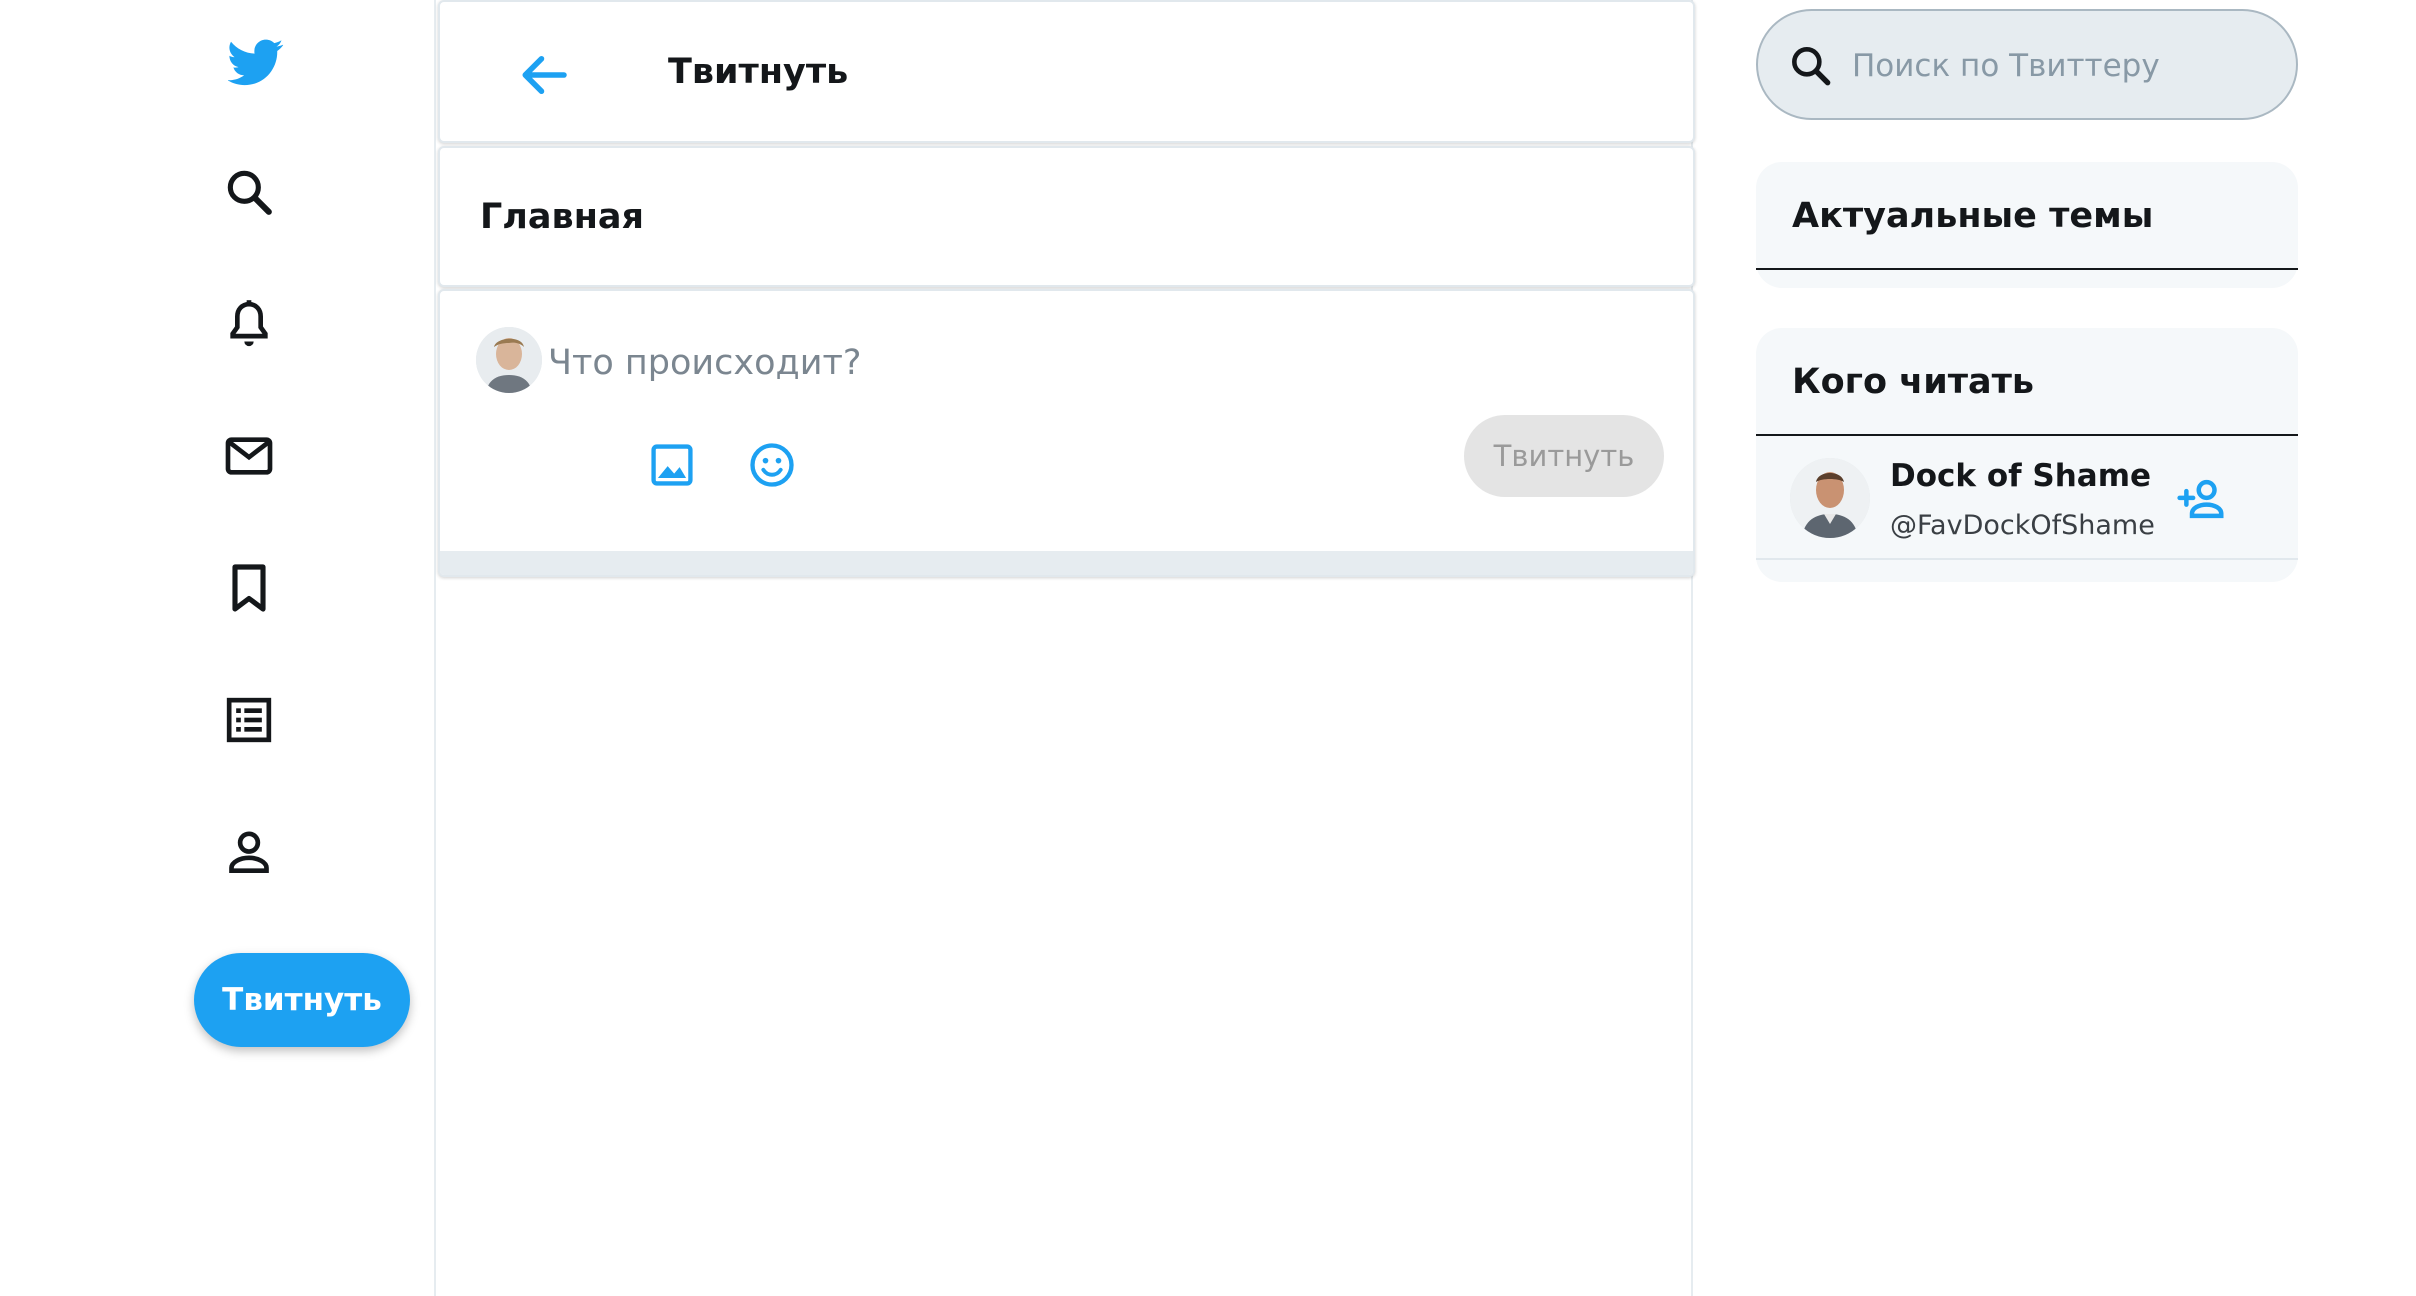 This screenshot has height=1296, width=2416. What do you see at coordinates (249, 324) in the screenshot?
I see `bell-icon` at bounding box center [249, 324].